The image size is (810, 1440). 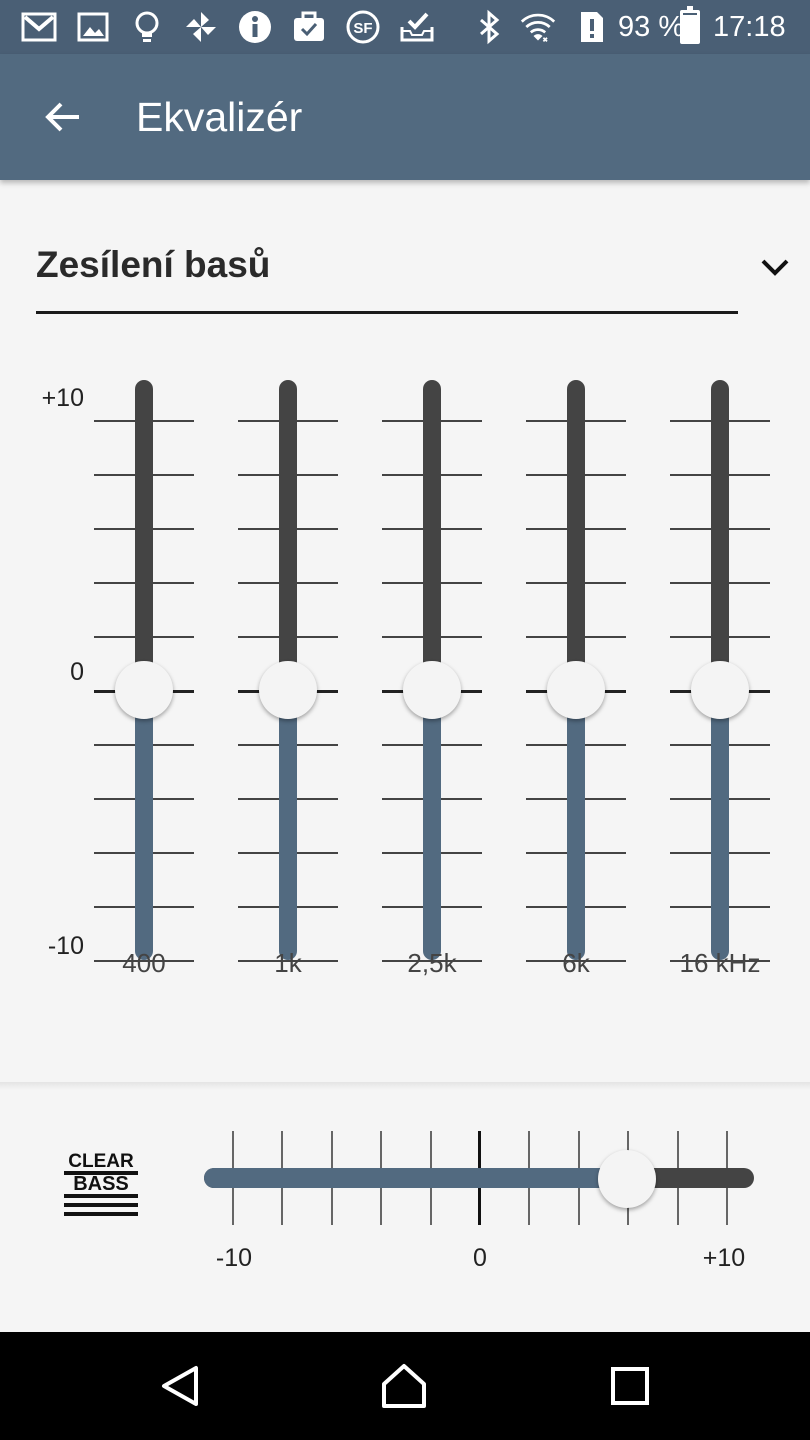 I want to click on clear-bass-min-label: -10, so click(x=234, y=1258).